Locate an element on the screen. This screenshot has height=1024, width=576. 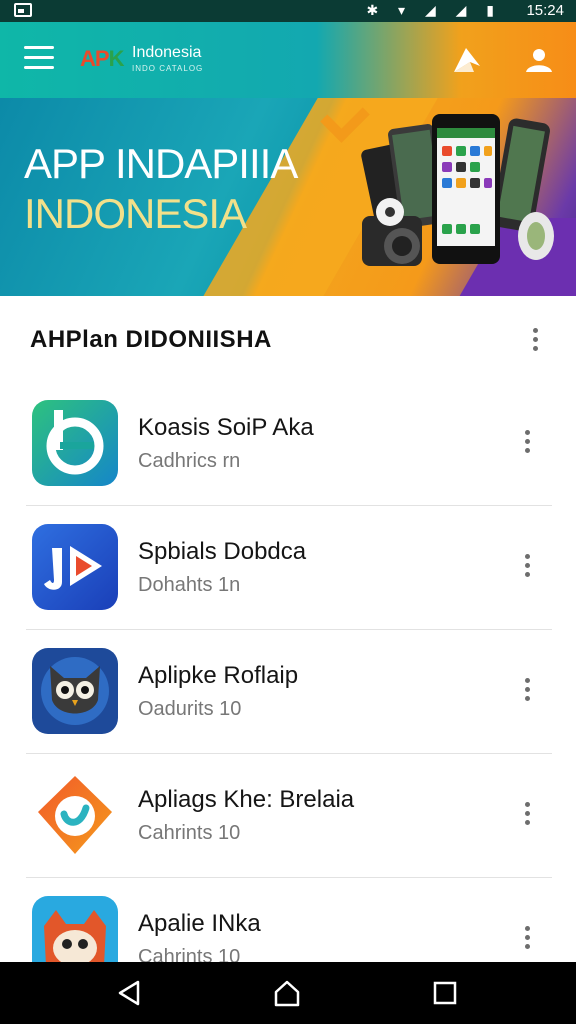
banner-title-line2: INDONESIA is located at coordinates (135, 213).